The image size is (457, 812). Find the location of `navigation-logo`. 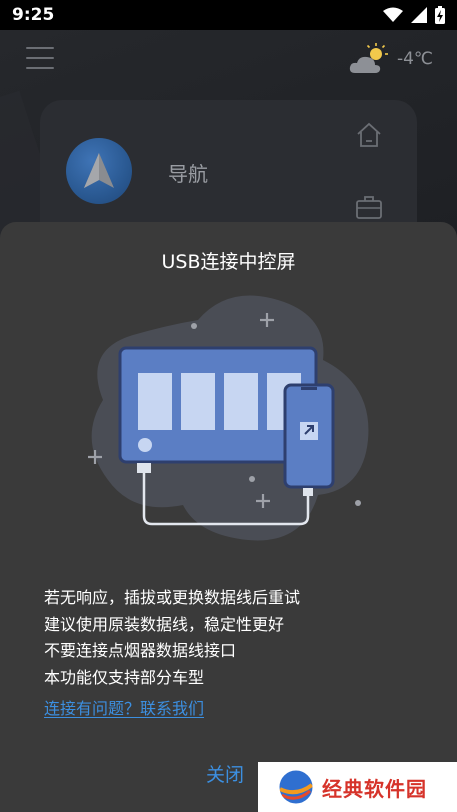

navigation-logo is located at coordinates (99, 171).